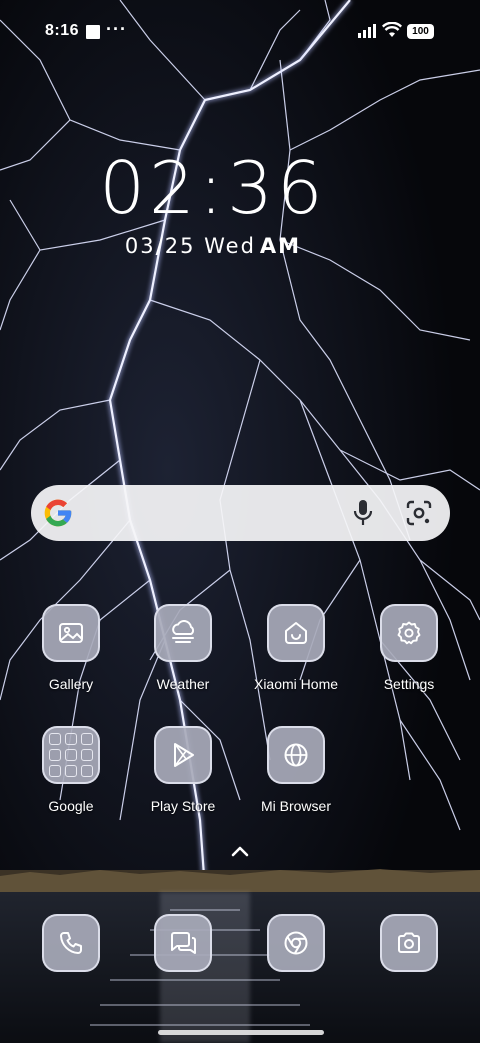 Image resolution: width=480 pixels, height=1043 pixels. Describe the element at coordinates (183, 684) in the screenshot. I see `app-label: Weather` at that location.